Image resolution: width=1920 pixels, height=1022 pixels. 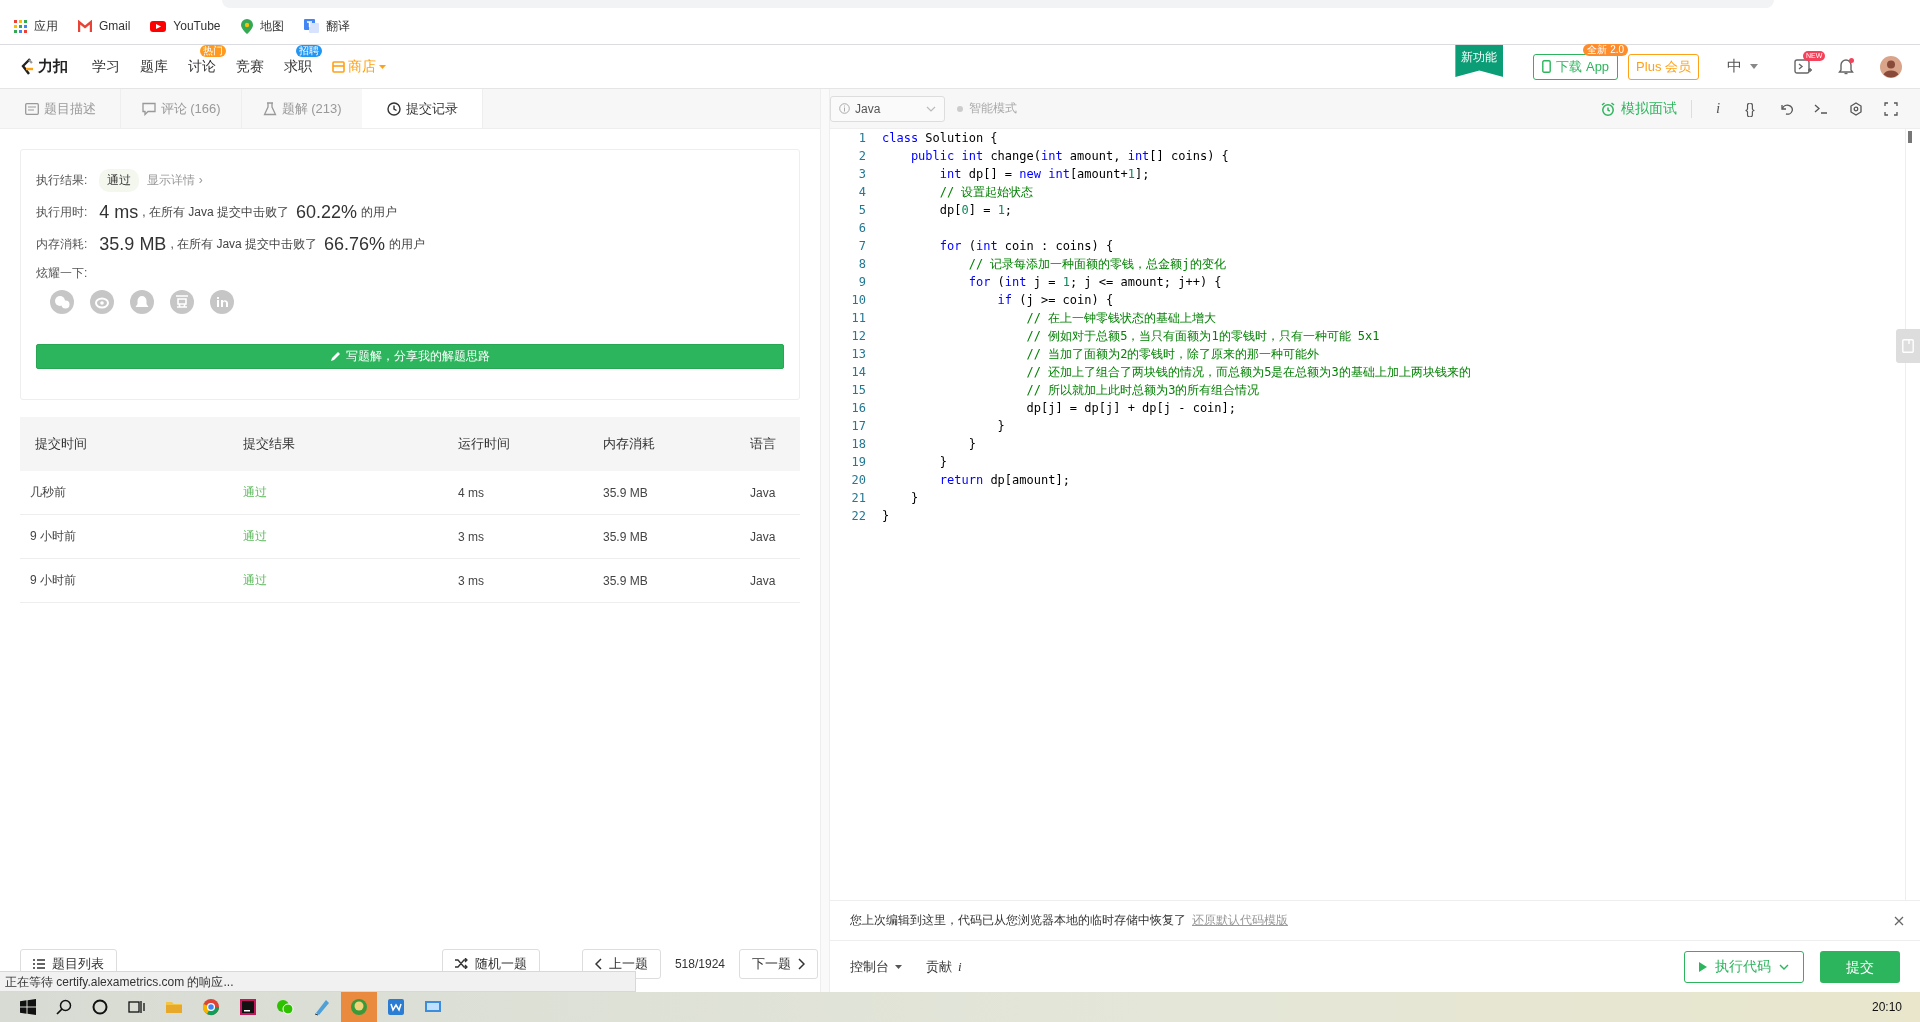 What do you see at coordinates (1742, 66) in the screenshot?
I see `language-switch: 中` at bounding box center [1742, 66].